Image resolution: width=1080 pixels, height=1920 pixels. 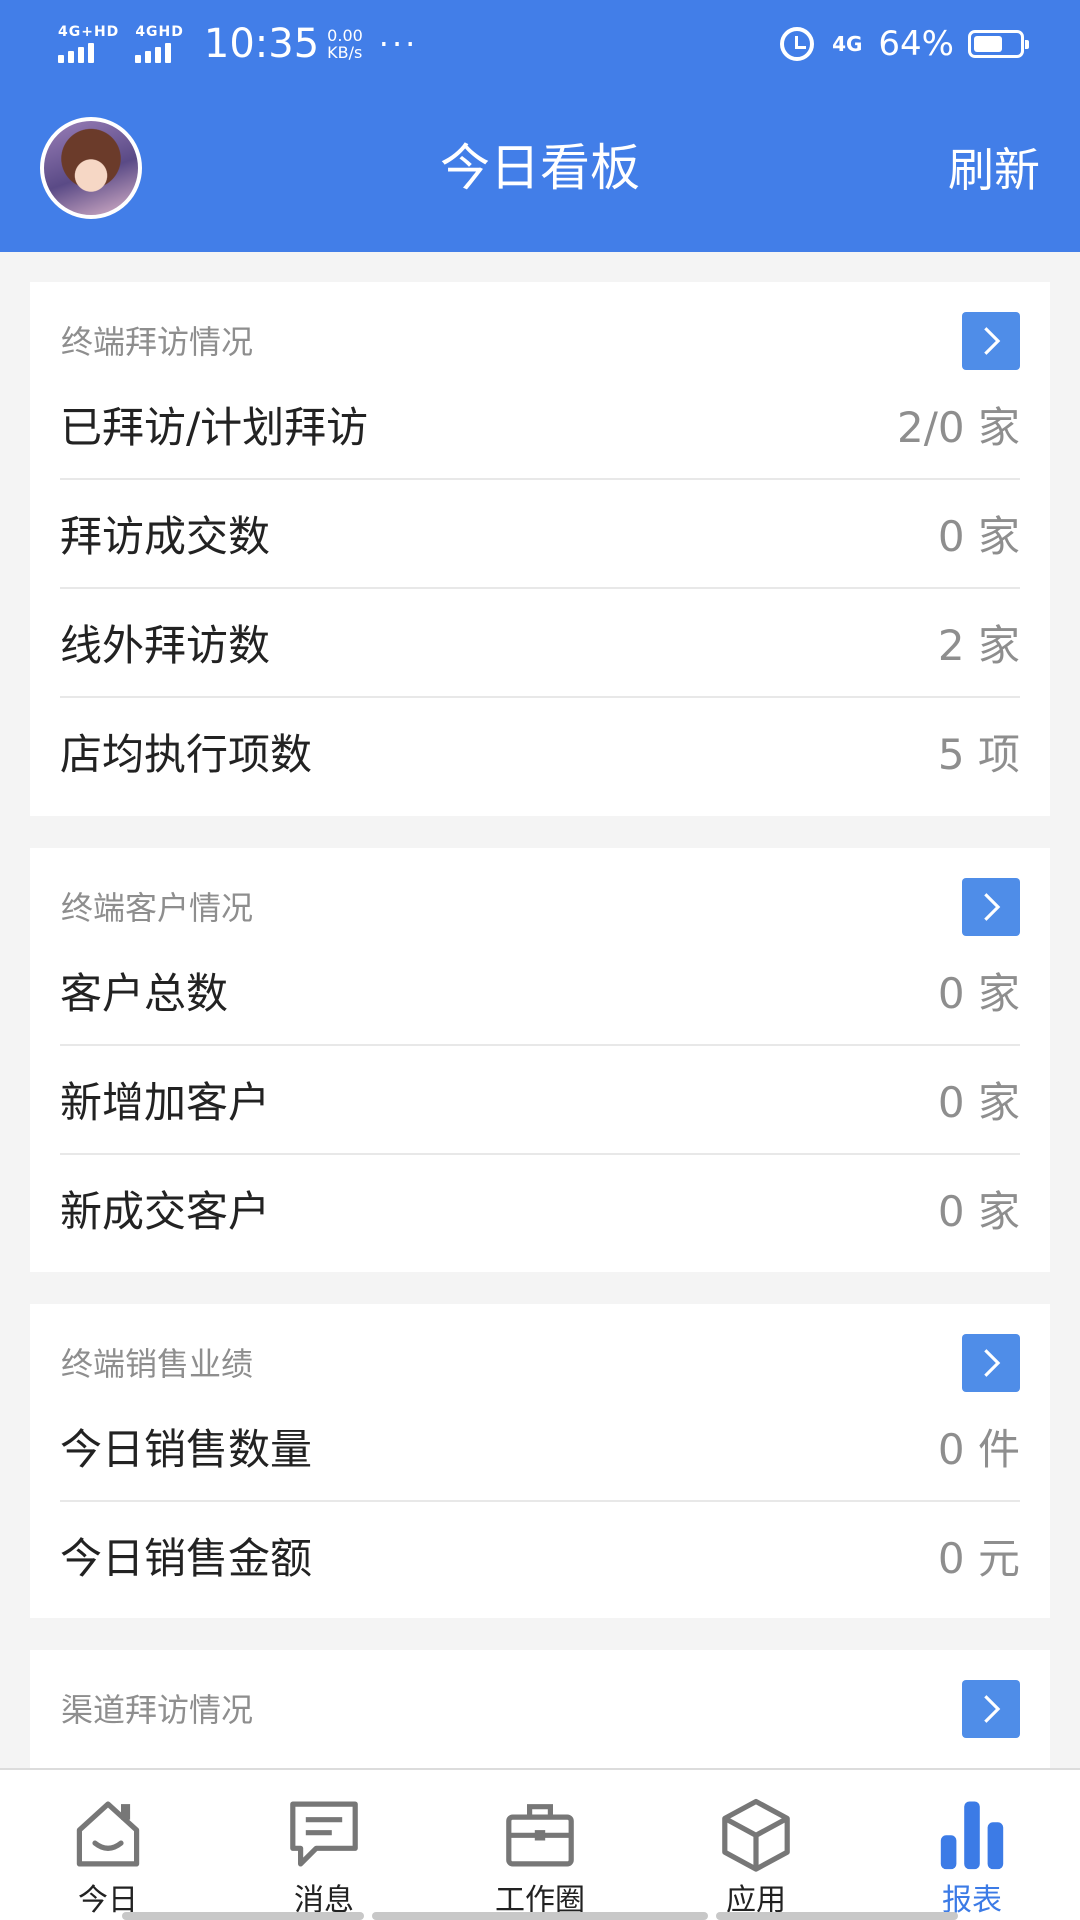 I want to click on list-item: 今日销售金额 0 元, so click(x=540, y=1554).